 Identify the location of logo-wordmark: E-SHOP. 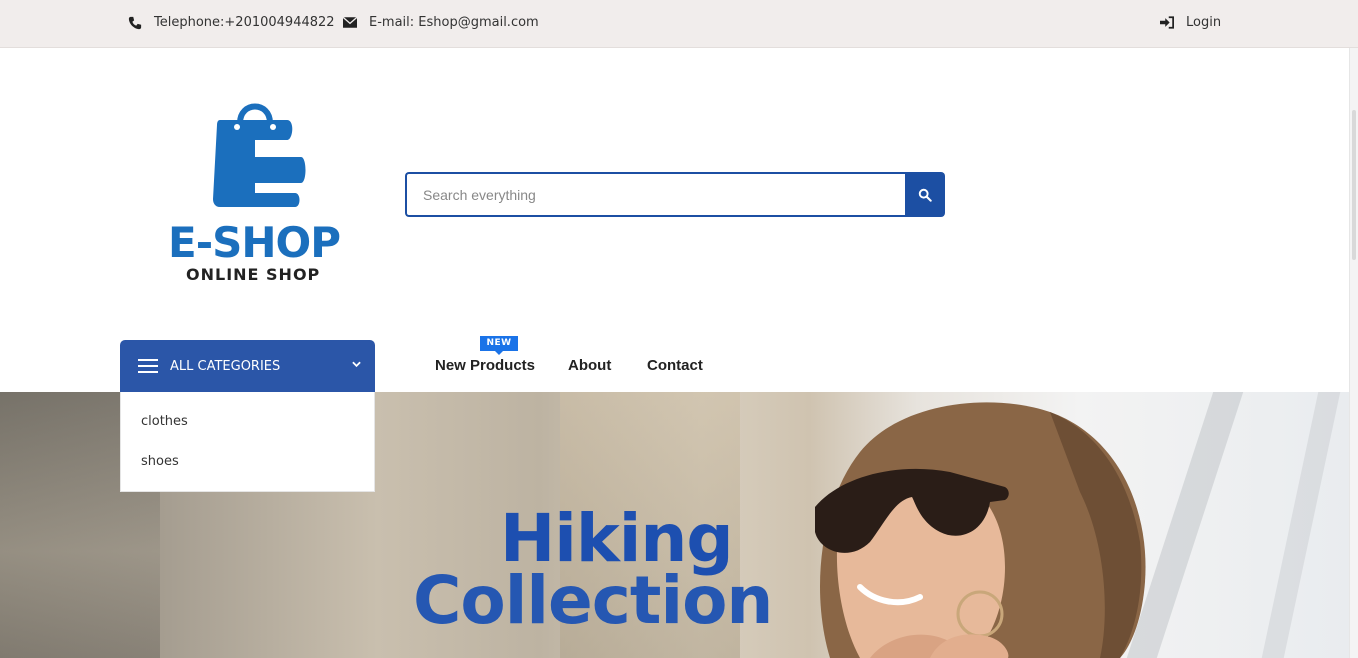
(254, 242).